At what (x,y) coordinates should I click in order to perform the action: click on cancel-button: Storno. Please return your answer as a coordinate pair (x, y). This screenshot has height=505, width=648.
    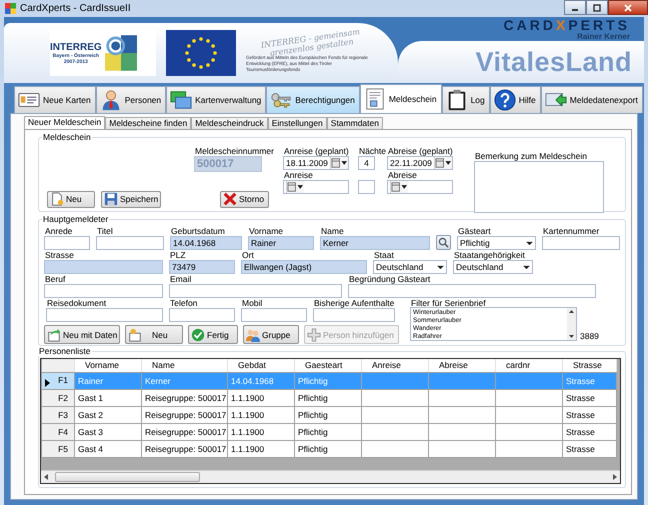
    Looking at the image, I should click on (244, 199).